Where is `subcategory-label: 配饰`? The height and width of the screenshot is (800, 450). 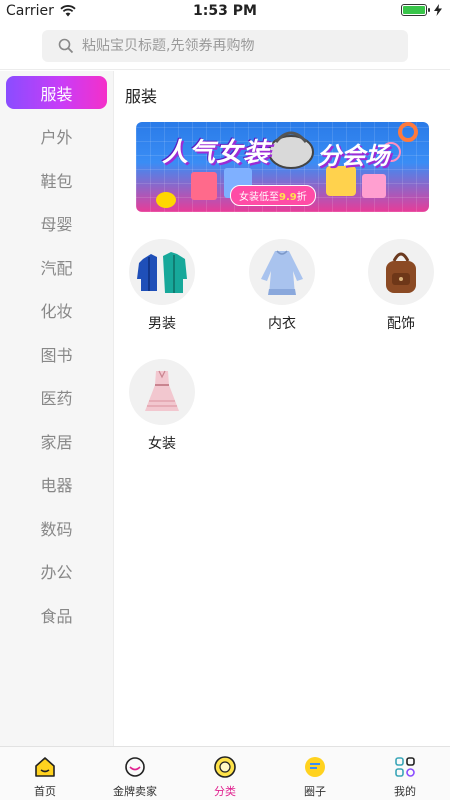 subcategory-label: 配饰 is located at coordinates (401, 324).